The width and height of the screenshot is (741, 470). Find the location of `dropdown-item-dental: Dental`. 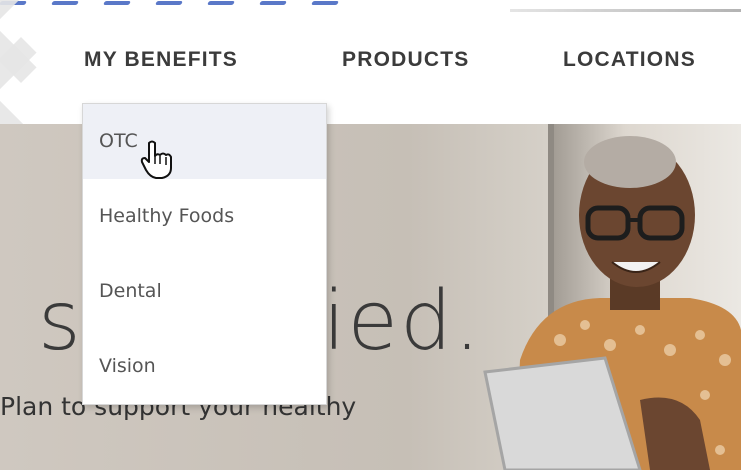

dropdown-item-dental: Dental is located at coordinates (204, 291).